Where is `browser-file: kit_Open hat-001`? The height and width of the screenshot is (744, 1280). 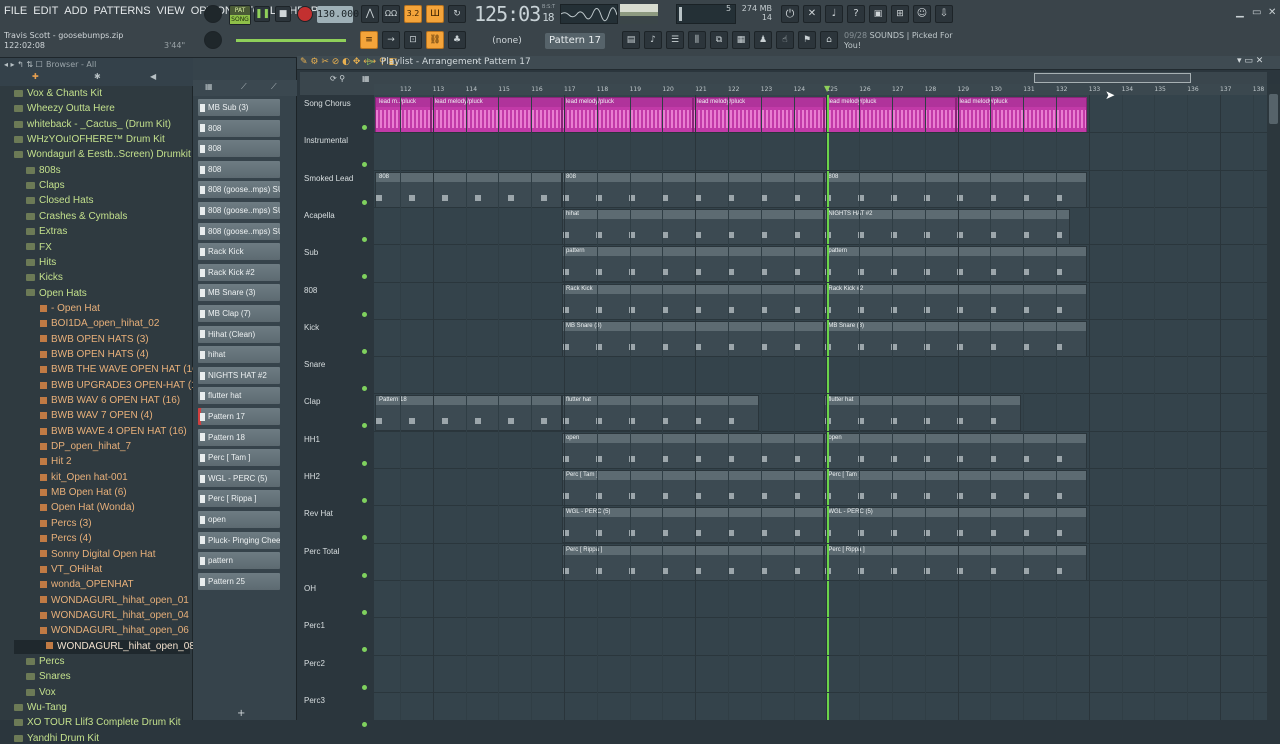 browser-file: kit_Open hat-001 is located at coordinates (84, 477).